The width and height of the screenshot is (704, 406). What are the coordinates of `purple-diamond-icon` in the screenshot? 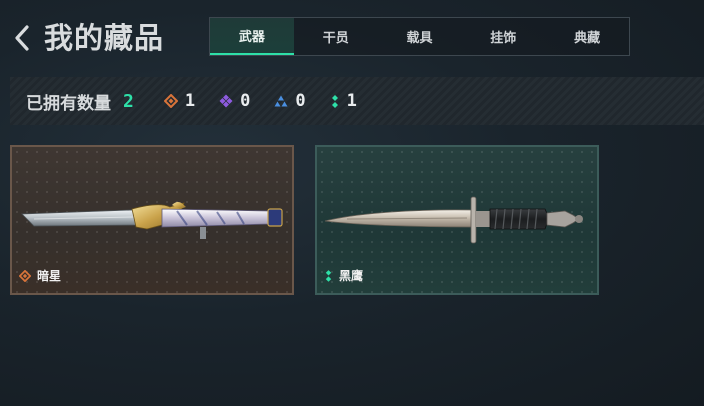 It's located at (226, 101).